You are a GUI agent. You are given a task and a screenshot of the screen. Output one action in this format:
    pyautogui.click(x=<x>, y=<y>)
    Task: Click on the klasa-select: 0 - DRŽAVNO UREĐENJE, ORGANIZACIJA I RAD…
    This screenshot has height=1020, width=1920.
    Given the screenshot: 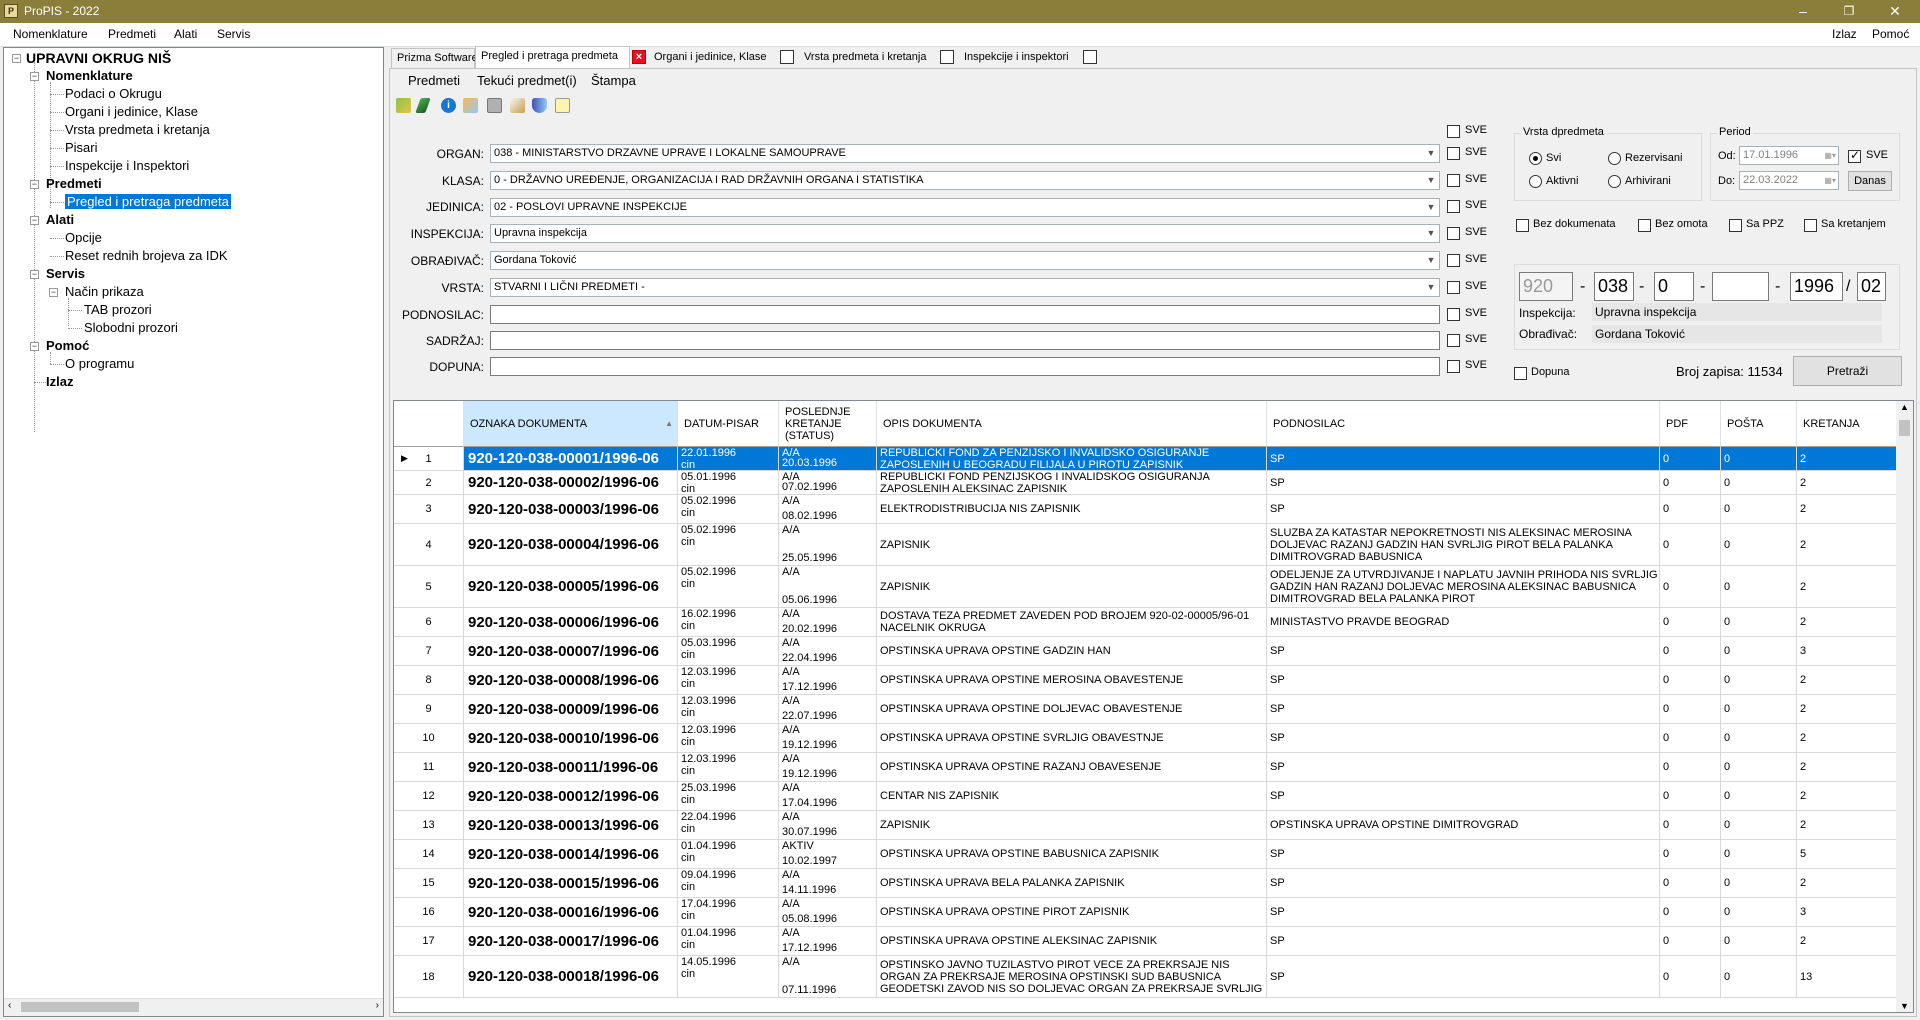 What is the action you would take?
    pyautogui.click(x=965, y=180)
    